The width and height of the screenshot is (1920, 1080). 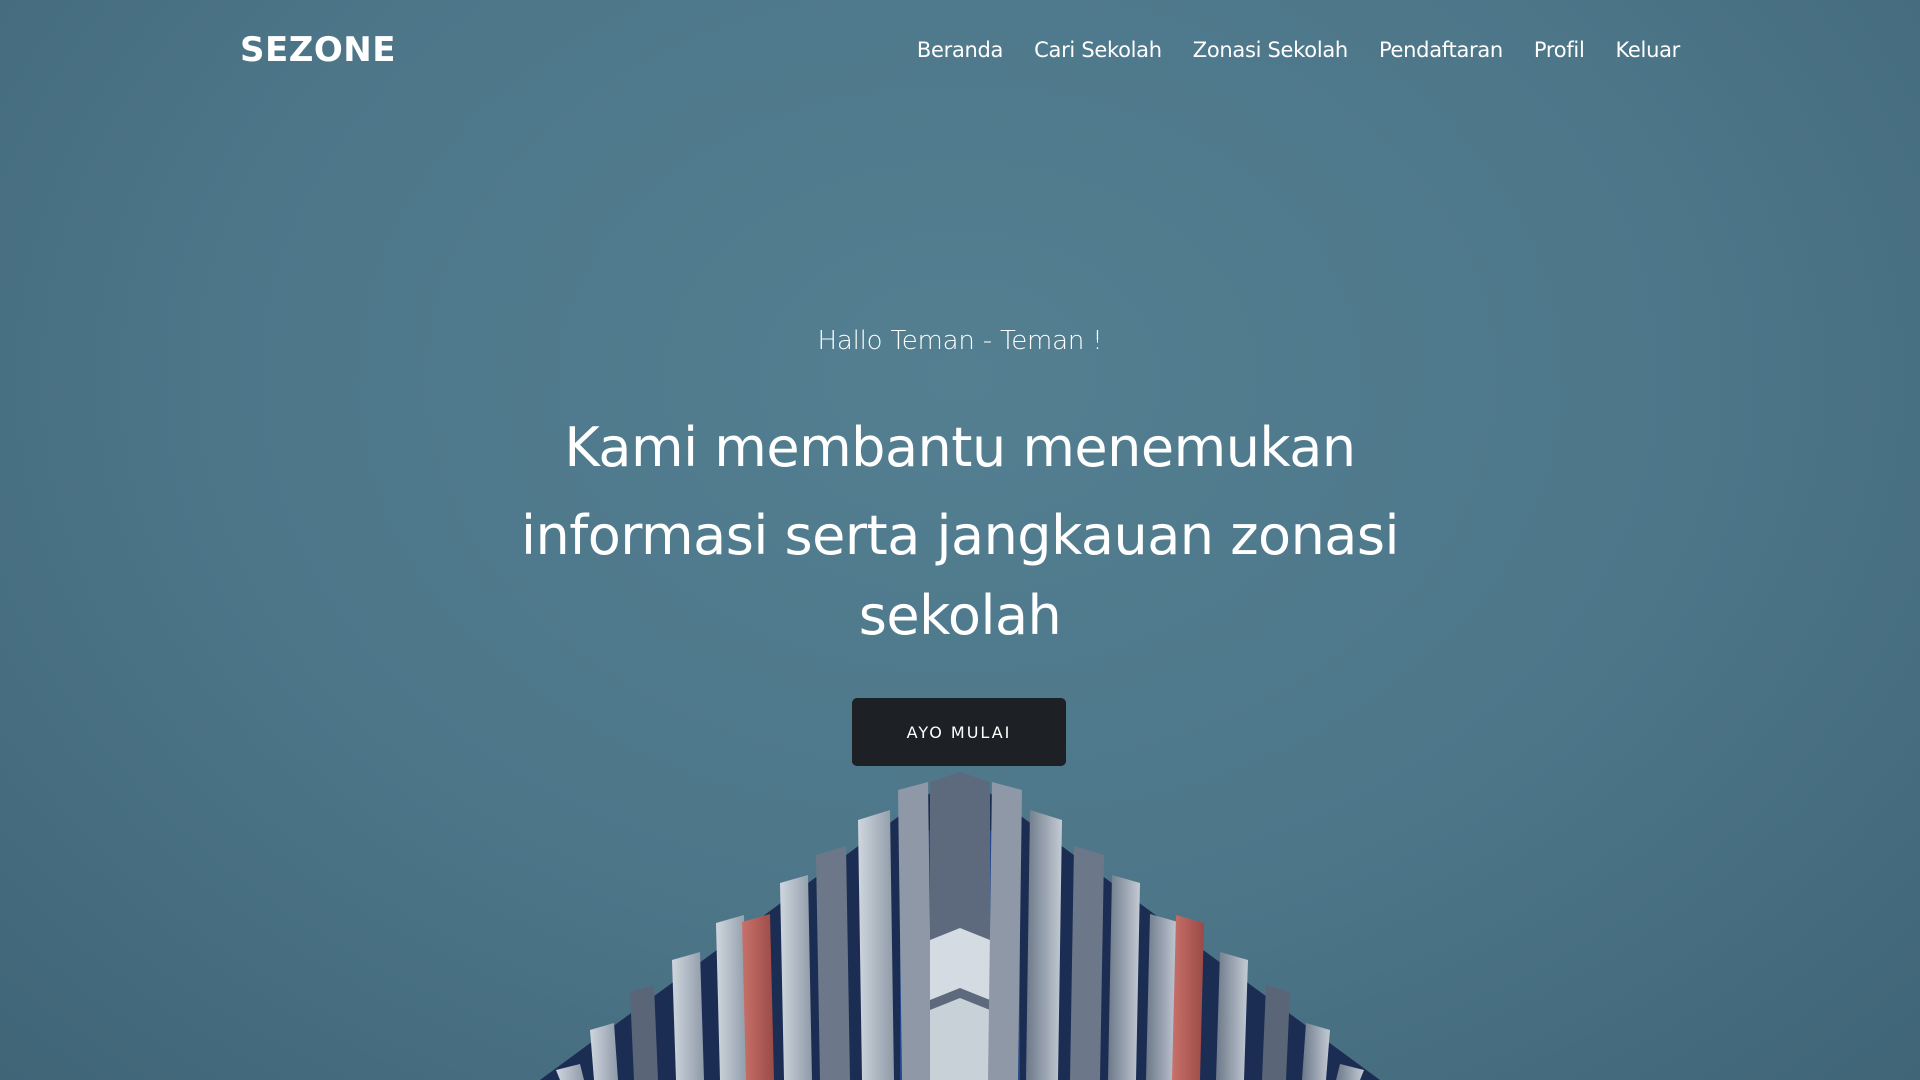 I want to click on building-fins-left, so click(x=744, y=931).